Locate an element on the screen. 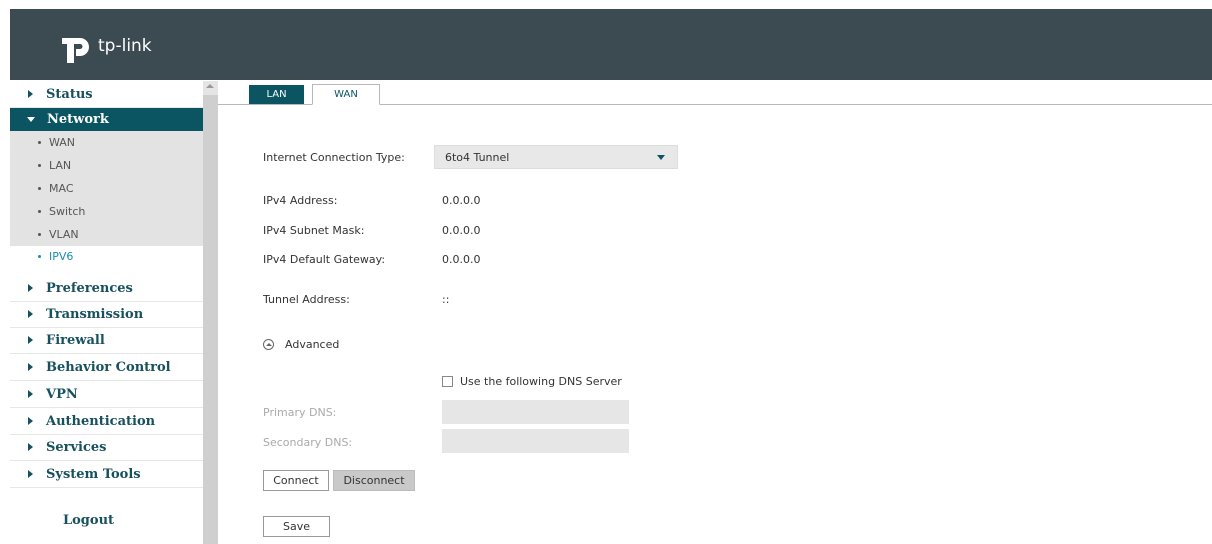 Image resolution: width=1212 pixels, height=544 pixels. sidebar-item-preferences: Preferences is located at coordinates (106, 288).